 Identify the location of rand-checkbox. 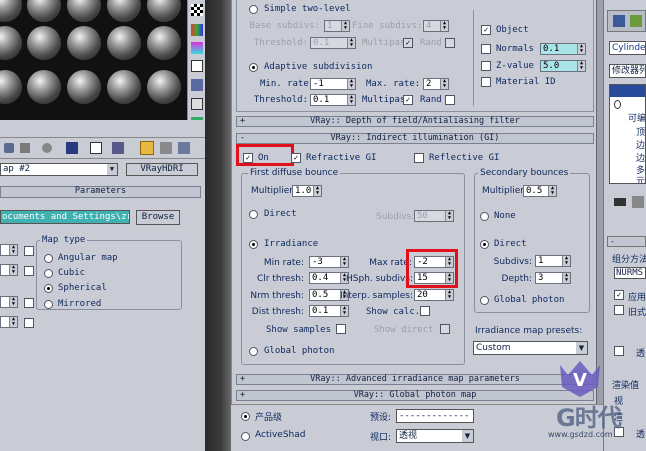
(450, 43).